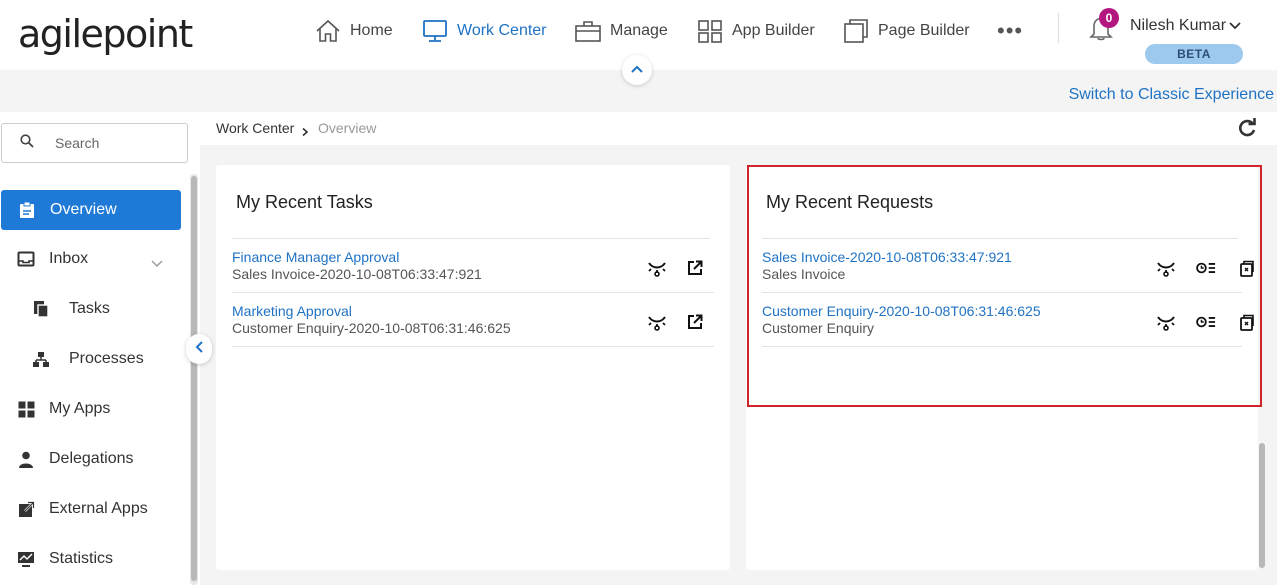 The image size is (1277, 585). I want to click on sidebar-scrollbar-thumb, so click(194, 378).